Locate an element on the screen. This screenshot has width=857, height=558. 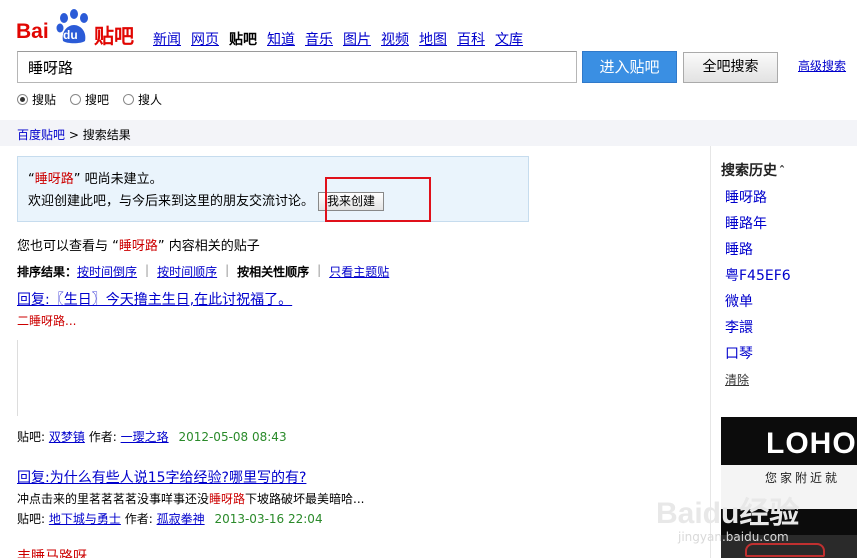
notice-keyword: 睡呀路 is located at coordinates (54, 179).